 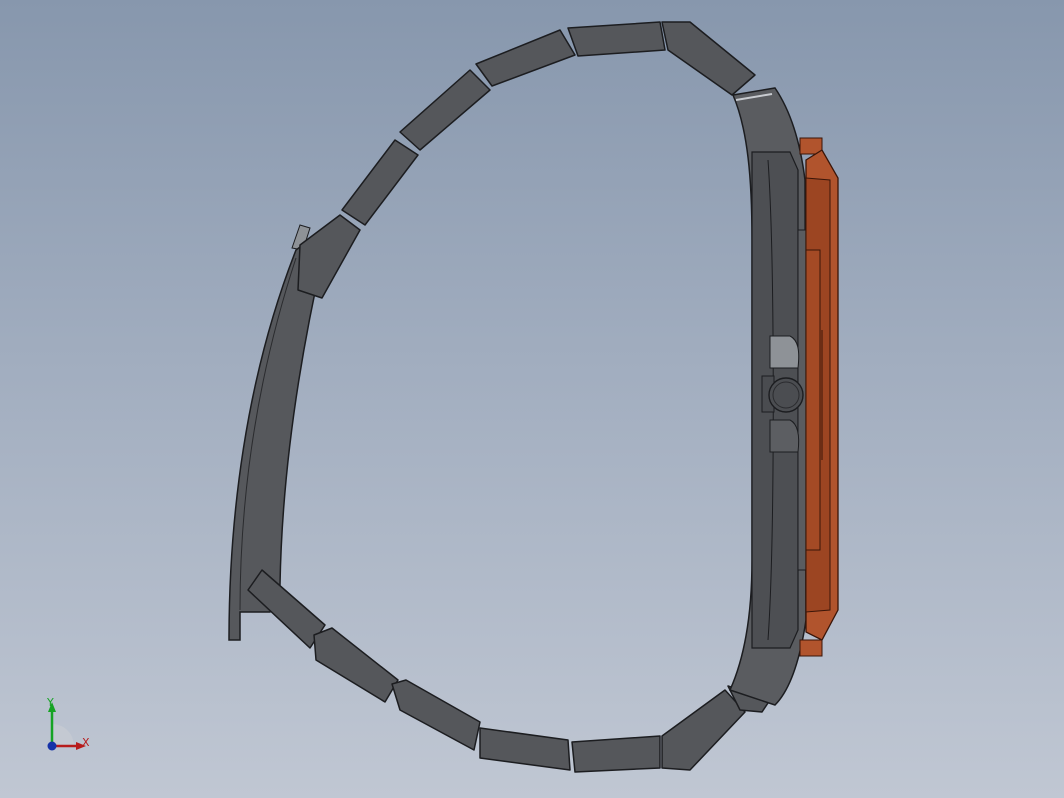 I want to click on bezel, so click(x=819, y=397).